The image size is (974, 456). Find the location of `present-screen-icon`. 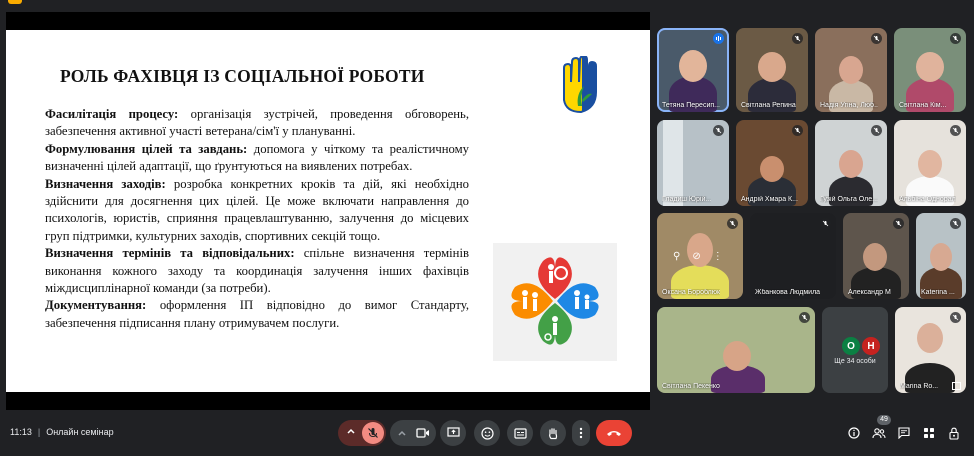

present-screen-icon is located at coordinates (453, 432).